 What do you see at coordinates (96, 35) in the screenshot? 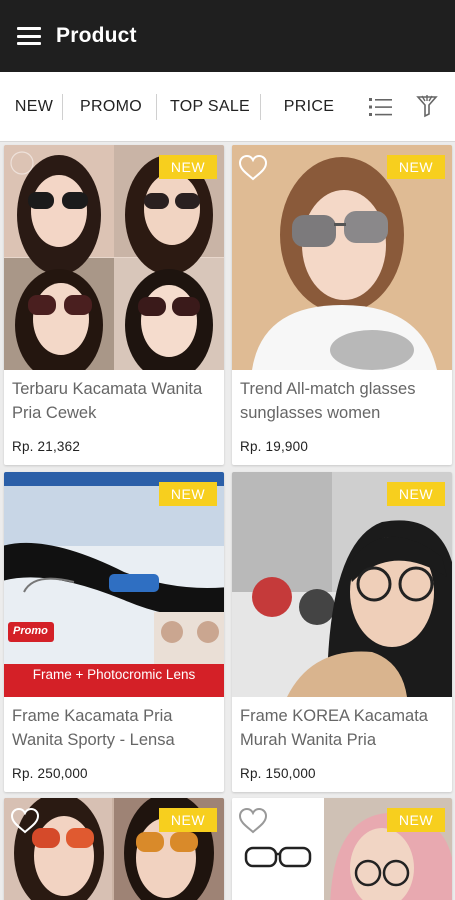
I see `page-title: Product` at bounding box center [96, 35].